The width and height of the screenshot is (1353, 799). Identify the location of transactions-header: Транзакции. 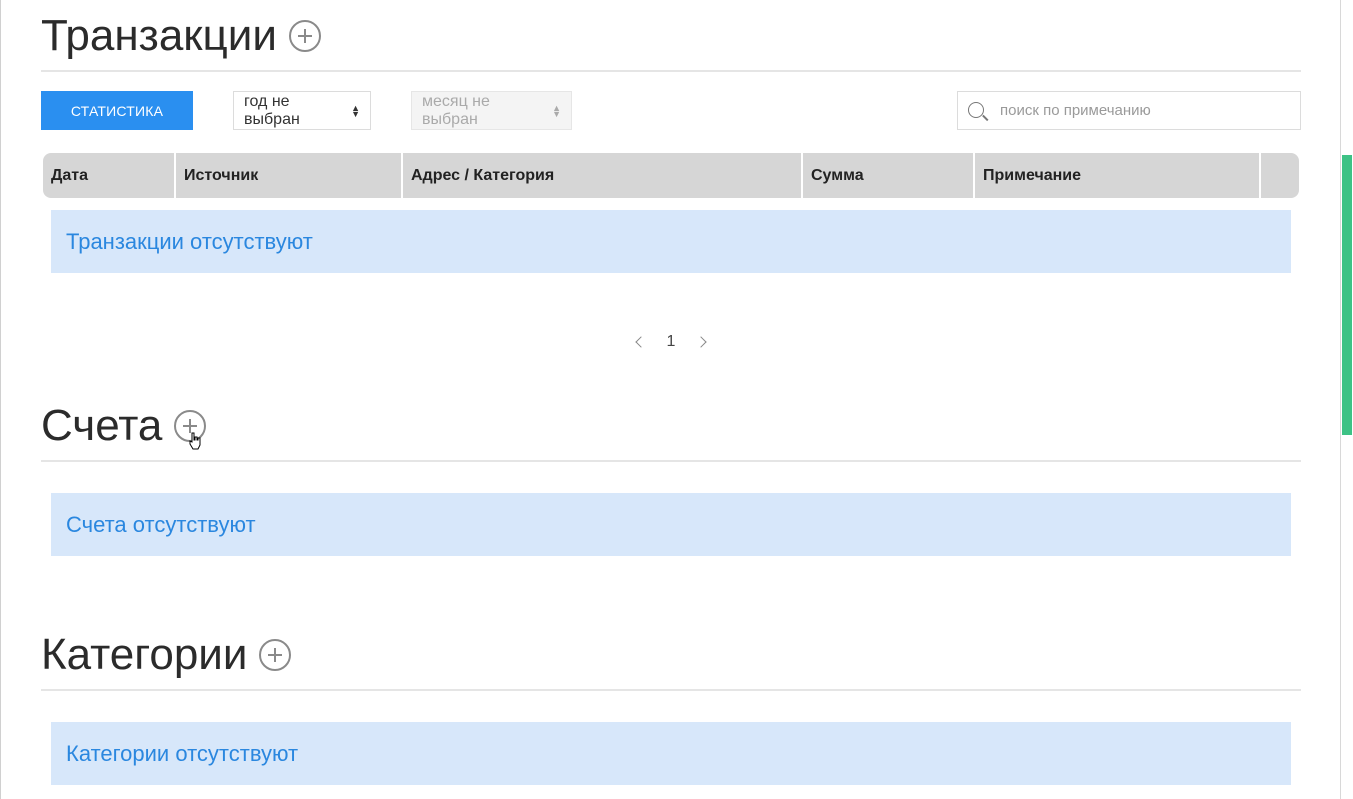
(671, 43).